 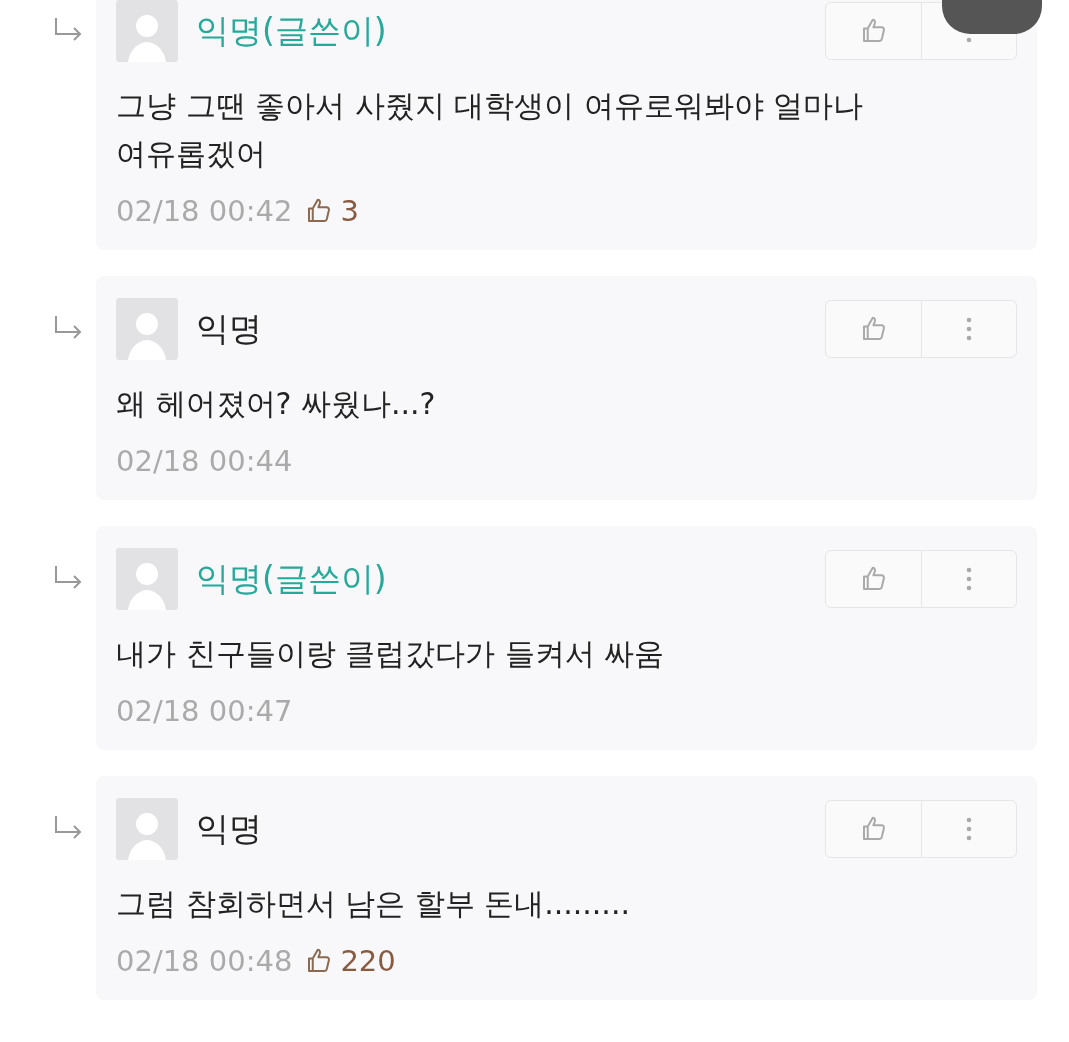 What do you see at coordinates (490, 130) in the screenshot?
I see `comment-text: 그냥 그땐 좋아서 사줬지 대학생이 여유로워봐야 얼마나 여유롭겠어` at bounding box center [490, 130].